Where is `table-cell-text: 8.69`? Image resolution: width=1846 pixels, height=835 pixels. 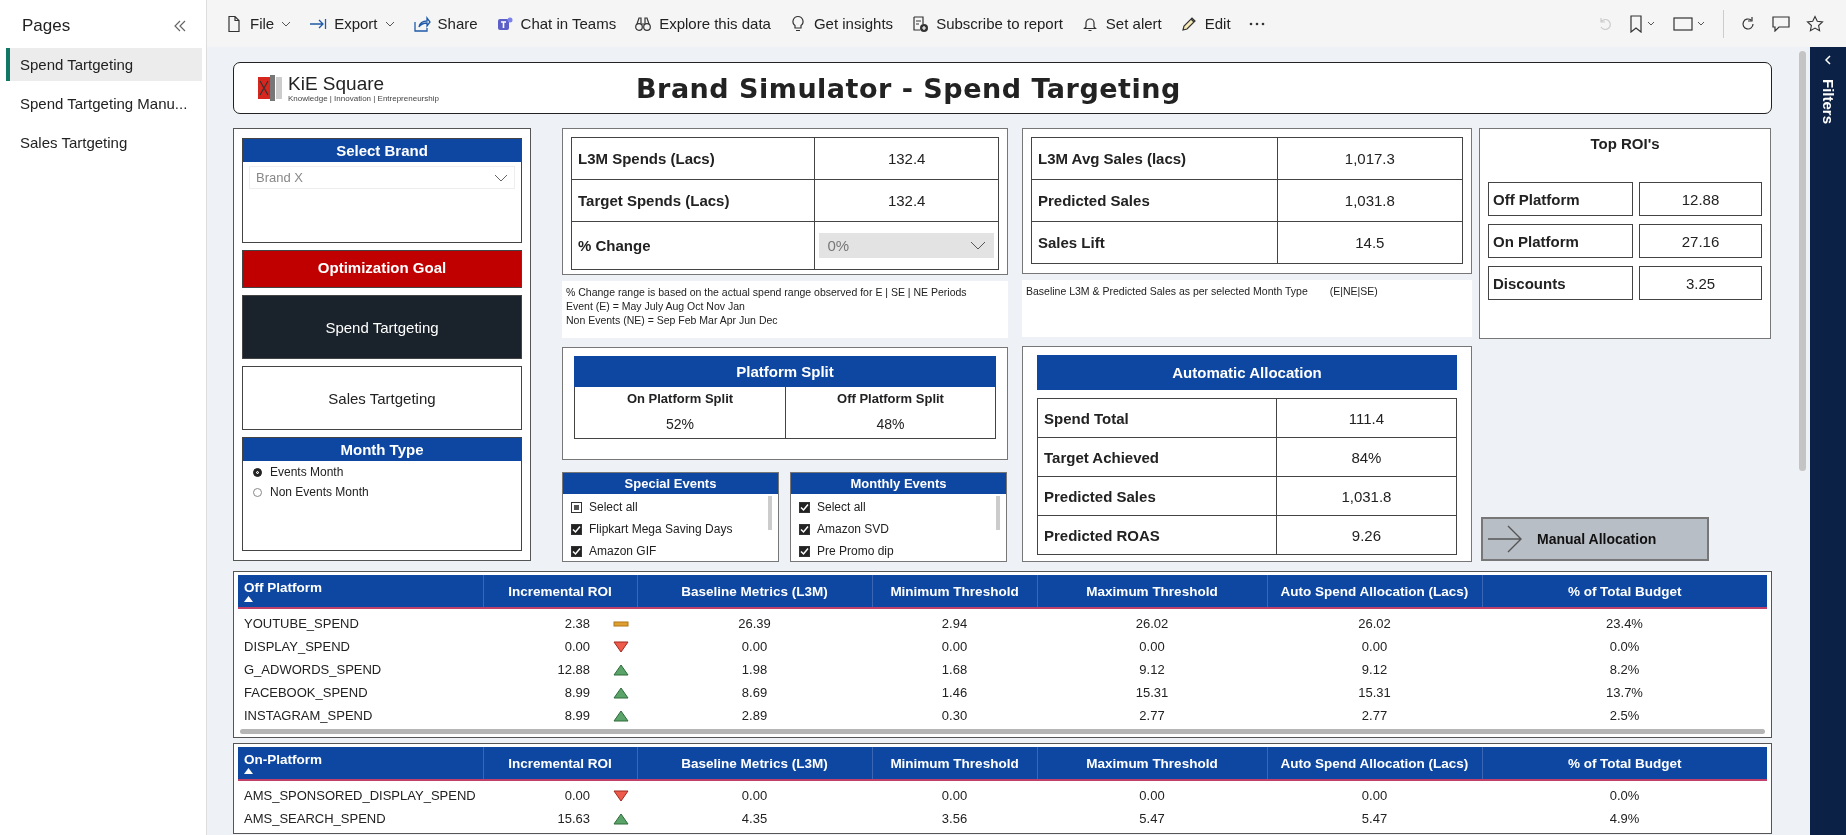 table-cell-text: 8.69 is located at coordinates (754, 692).